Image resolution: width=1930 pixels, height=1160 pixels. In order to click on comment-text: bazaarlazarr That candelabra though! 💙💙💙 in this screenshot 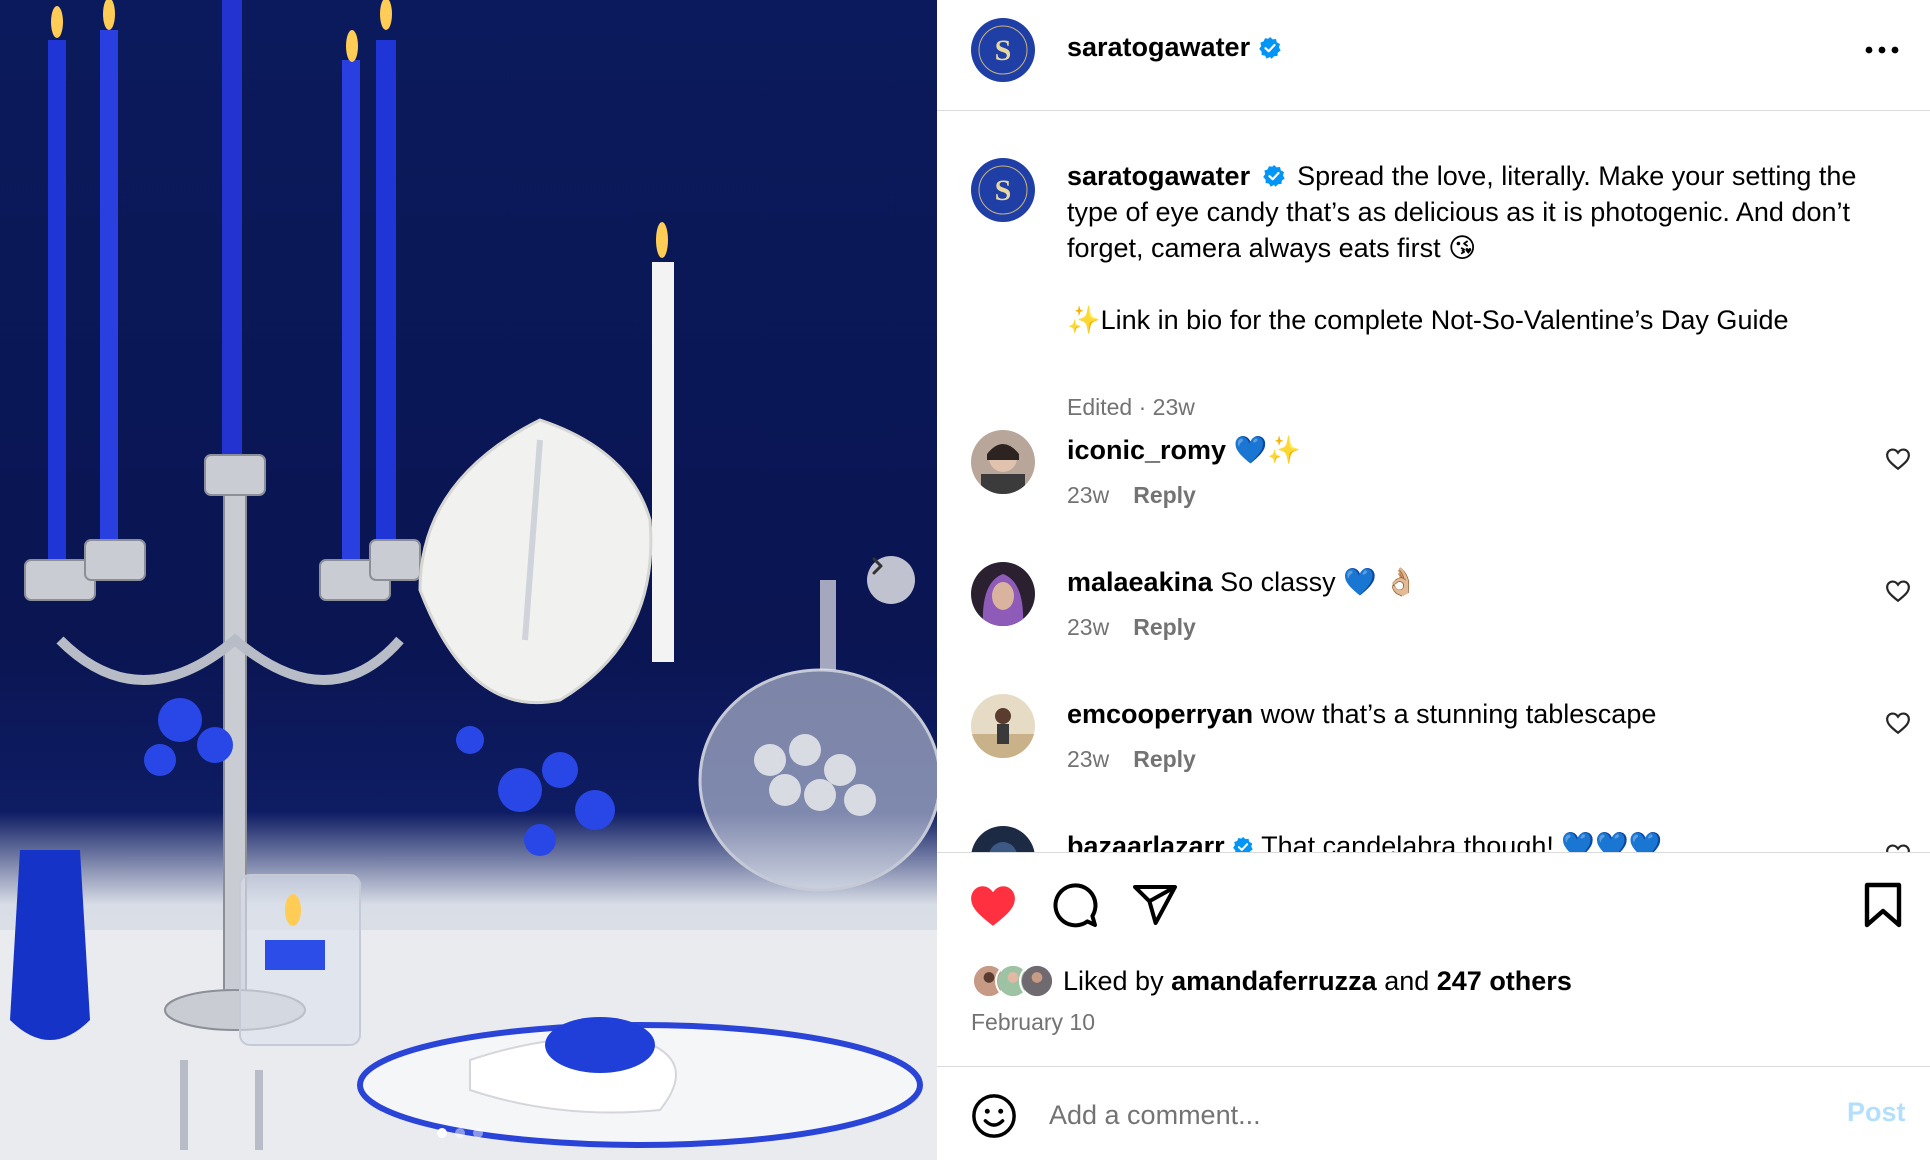, I will do `click(1364, 840)`.